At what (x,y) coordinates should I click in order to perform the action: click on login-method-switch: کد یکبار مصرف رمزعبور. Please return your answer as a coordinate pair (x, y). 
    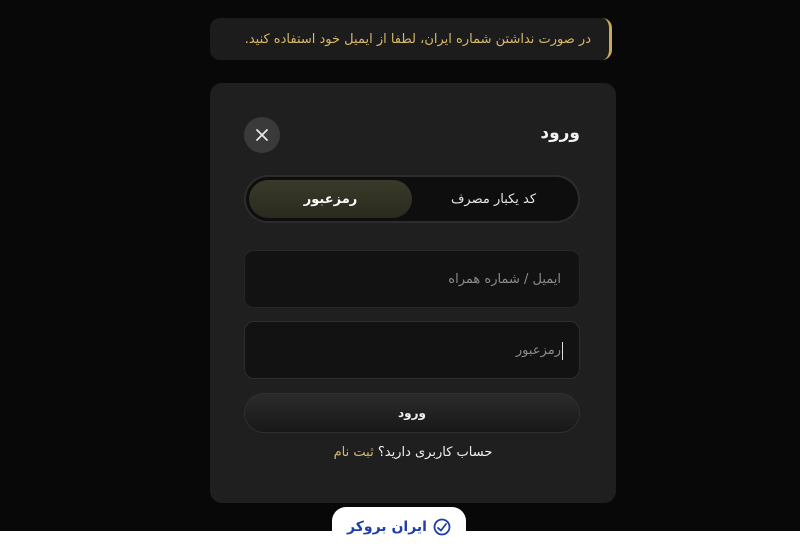
    Looking at the image, I should click on (412, 199).